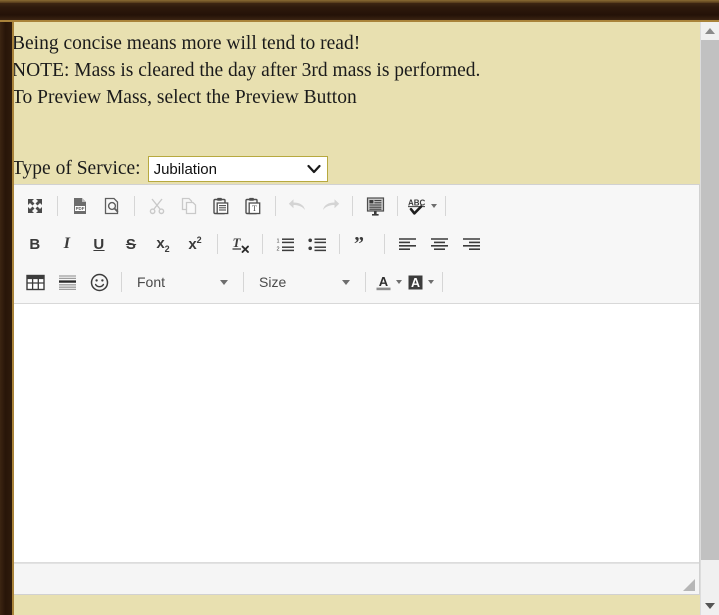 The width and height of the screenshot is (719, 615). What do you see at coordinates (689, 585) in the screenshot?
I see `resize-grip-icon` at bounding box center [689, 585].